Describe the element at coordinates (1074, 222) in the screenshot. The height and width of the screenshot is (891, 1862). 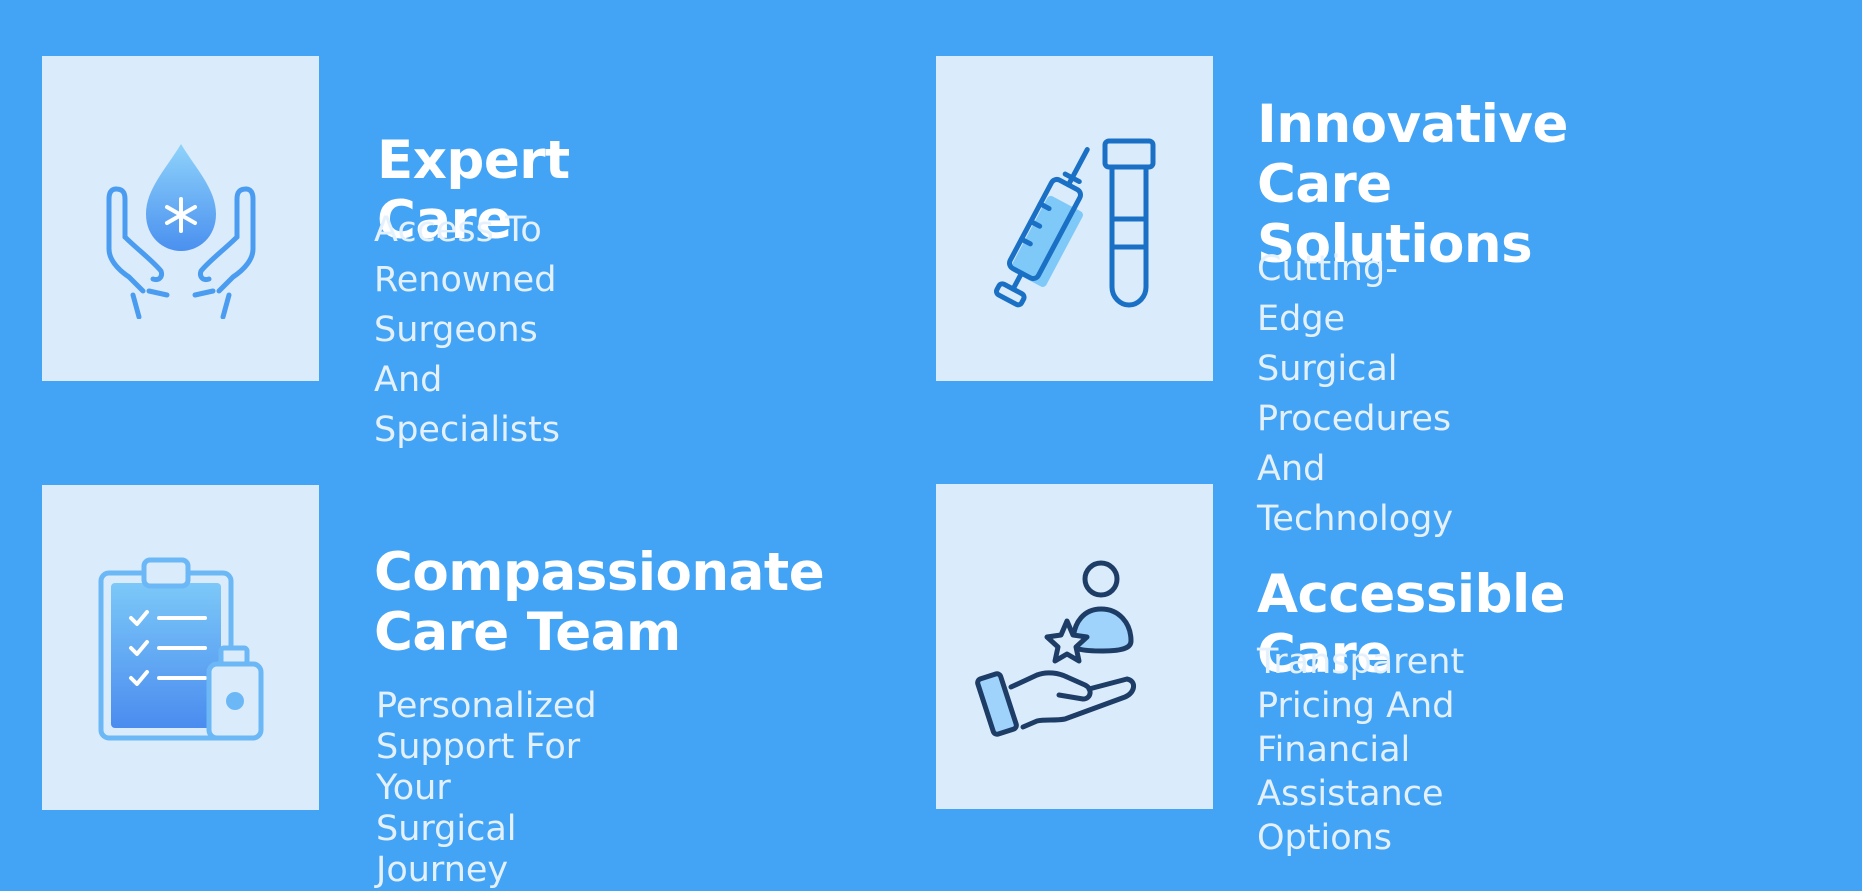
I see `syringe-test-tube-icon` at that location.